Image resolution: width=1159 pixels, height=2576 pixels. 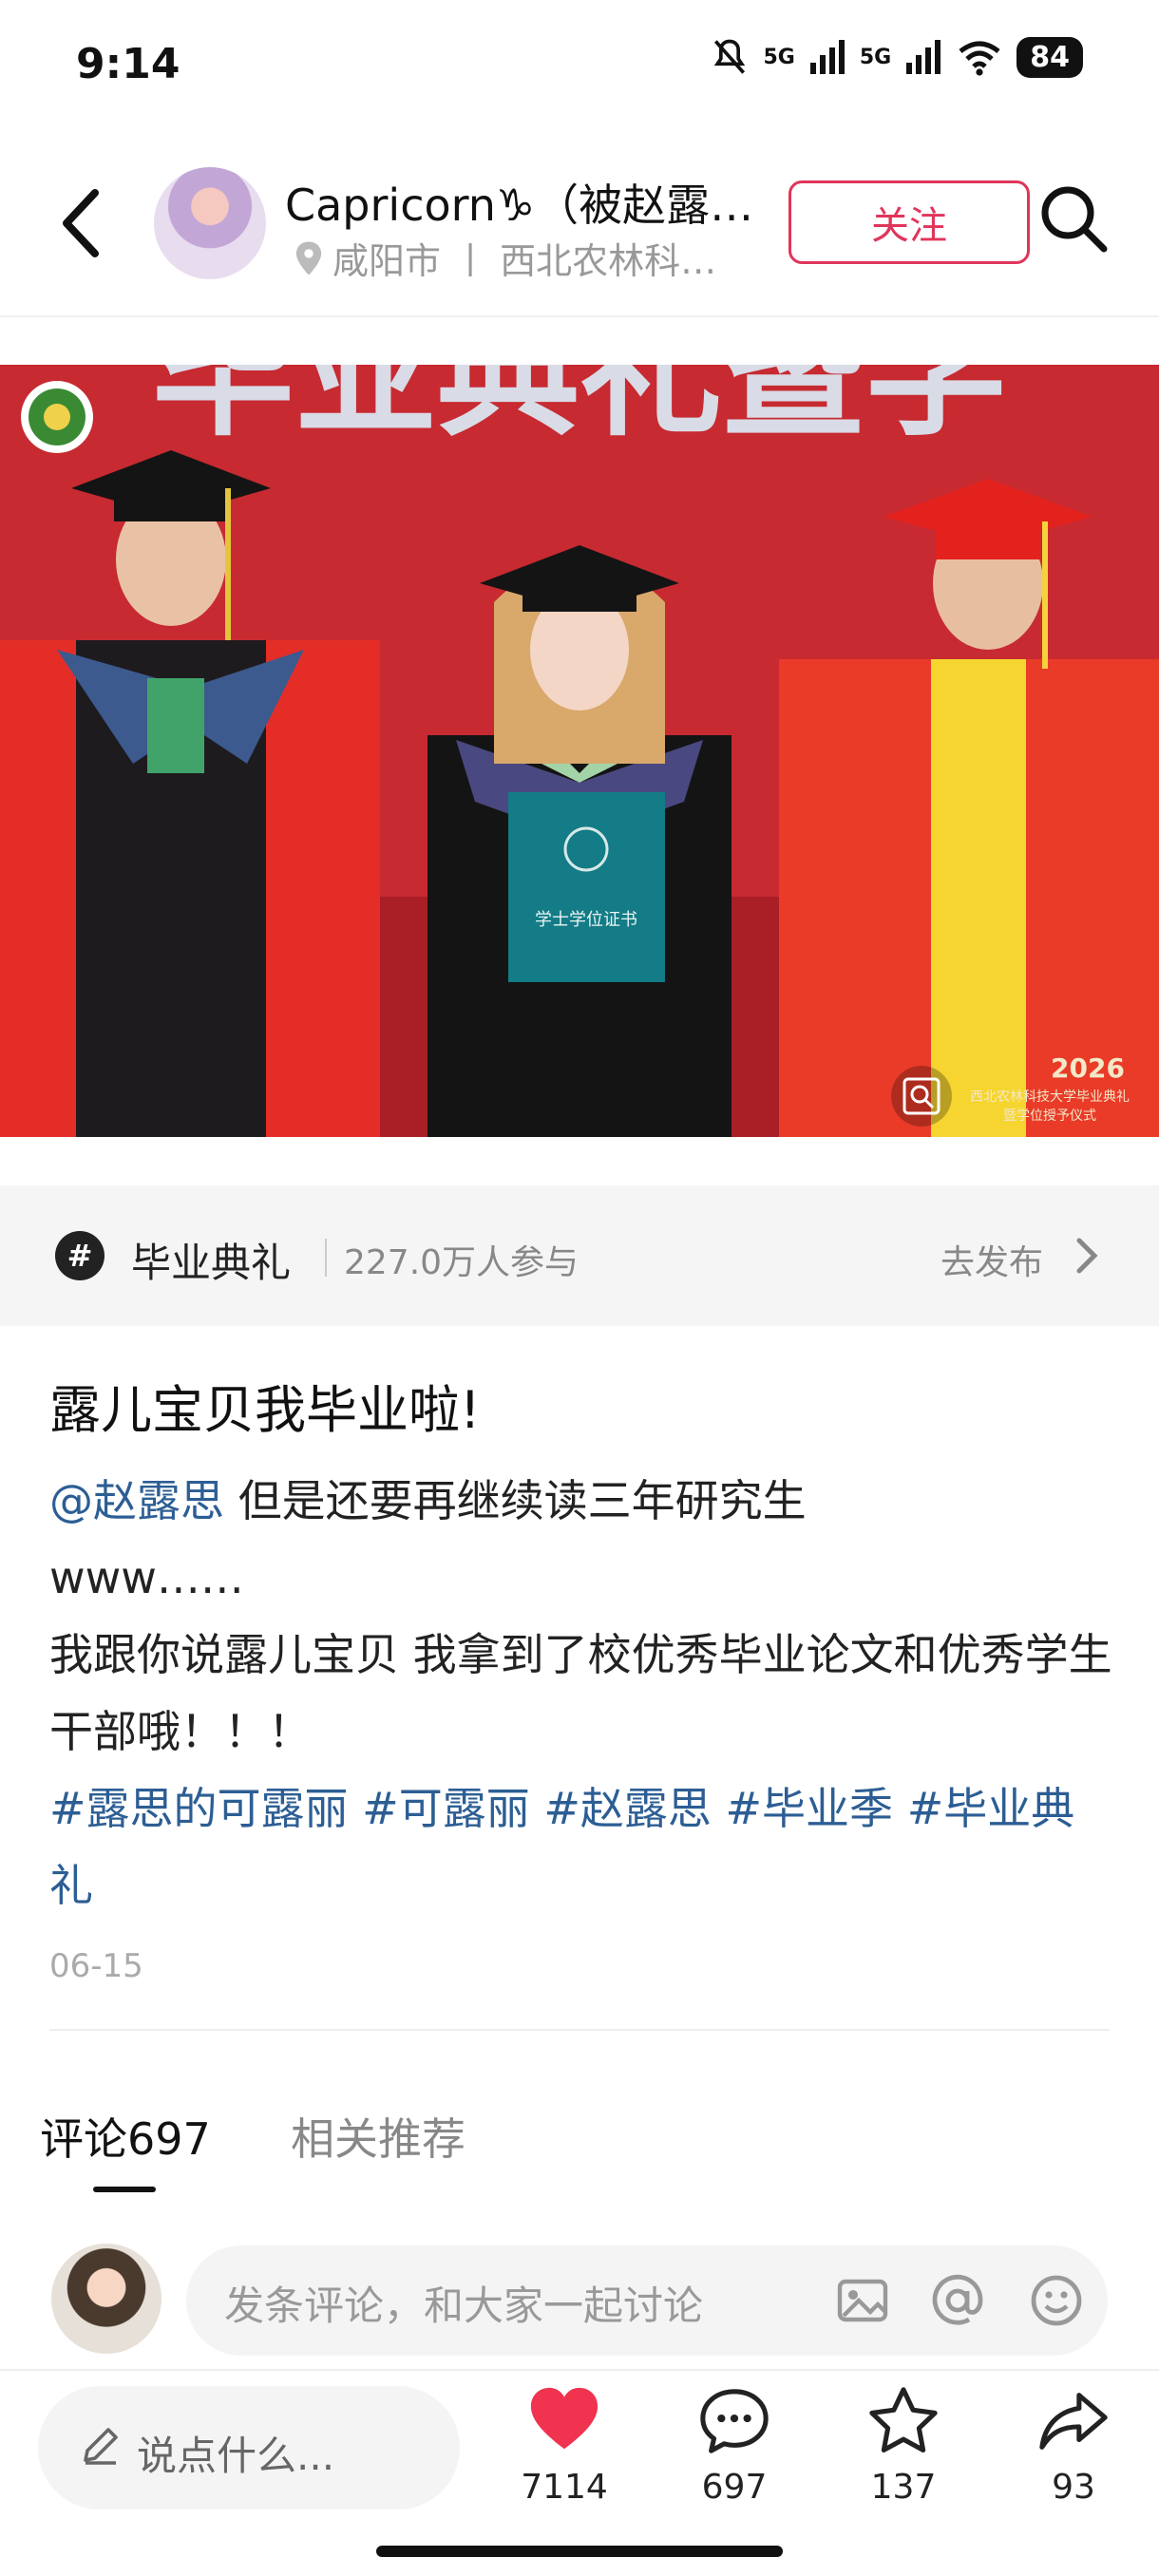 I want to click on note-date: 06-15, so click(x=96, y=1966).